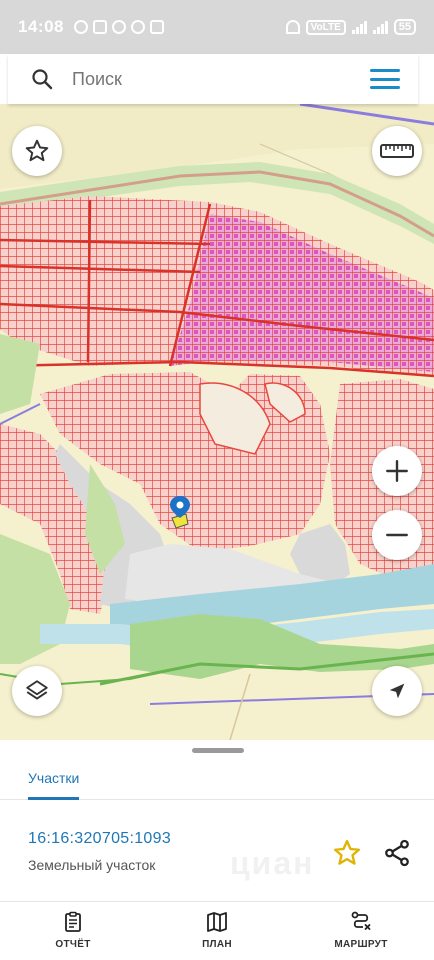  I want to click on clipboard-icon, so click(73, 921).